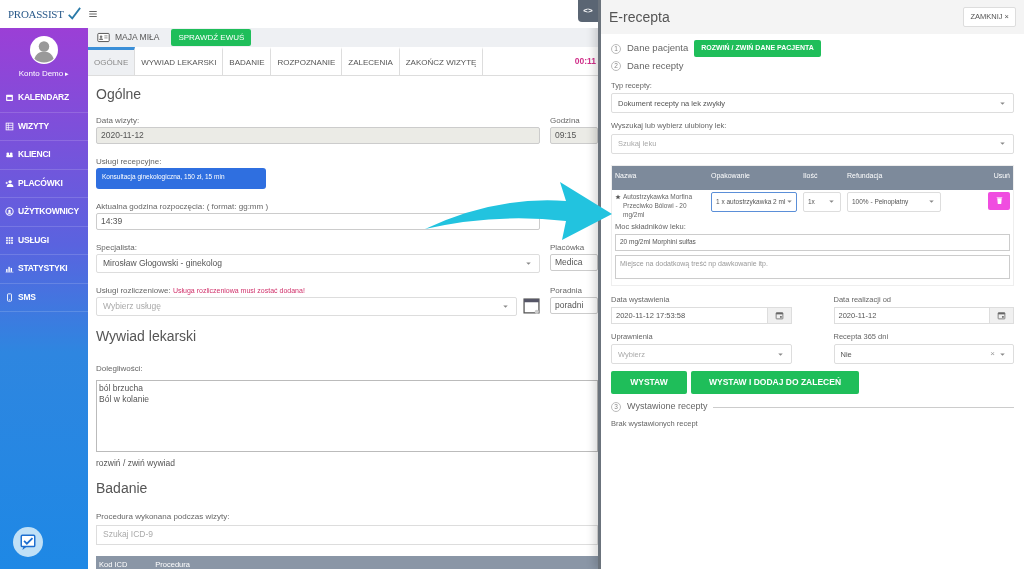 The image size is (1024, 569). Describe the element at coordinates (129, 161) in the screenshot. I see `field-label: Usługi recepcyjne:` at that location.